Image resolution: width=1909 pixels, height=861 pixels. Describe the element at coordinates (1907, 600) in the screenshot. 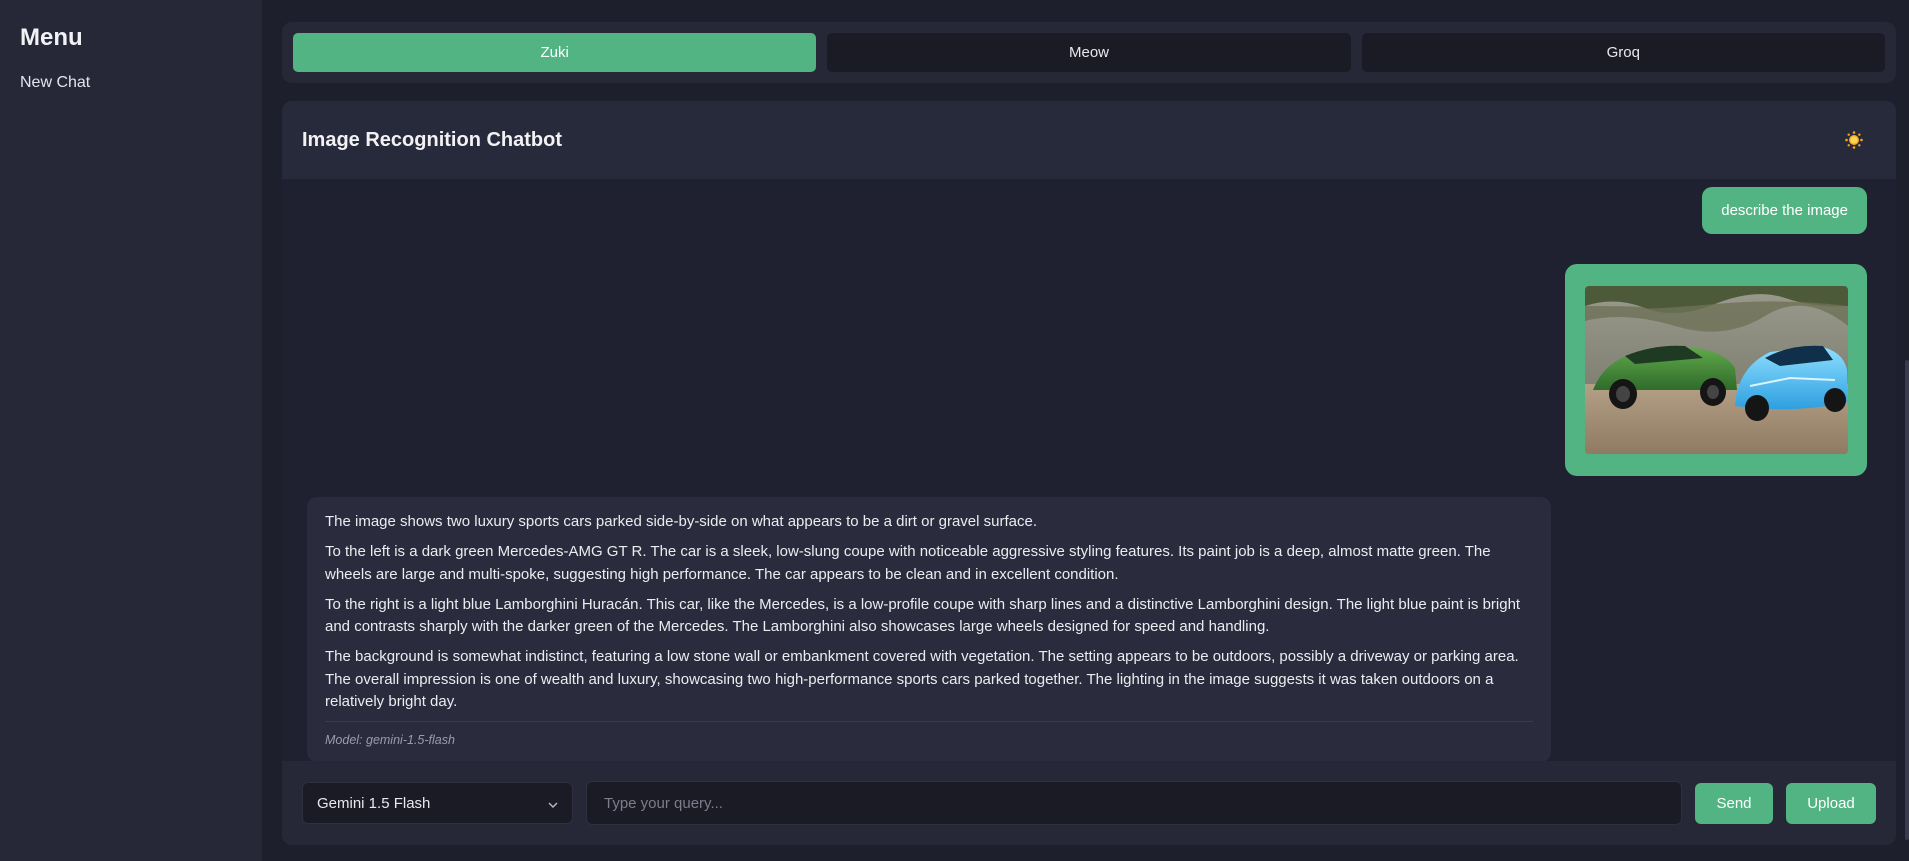

I see `page-scrollbar` at that location.